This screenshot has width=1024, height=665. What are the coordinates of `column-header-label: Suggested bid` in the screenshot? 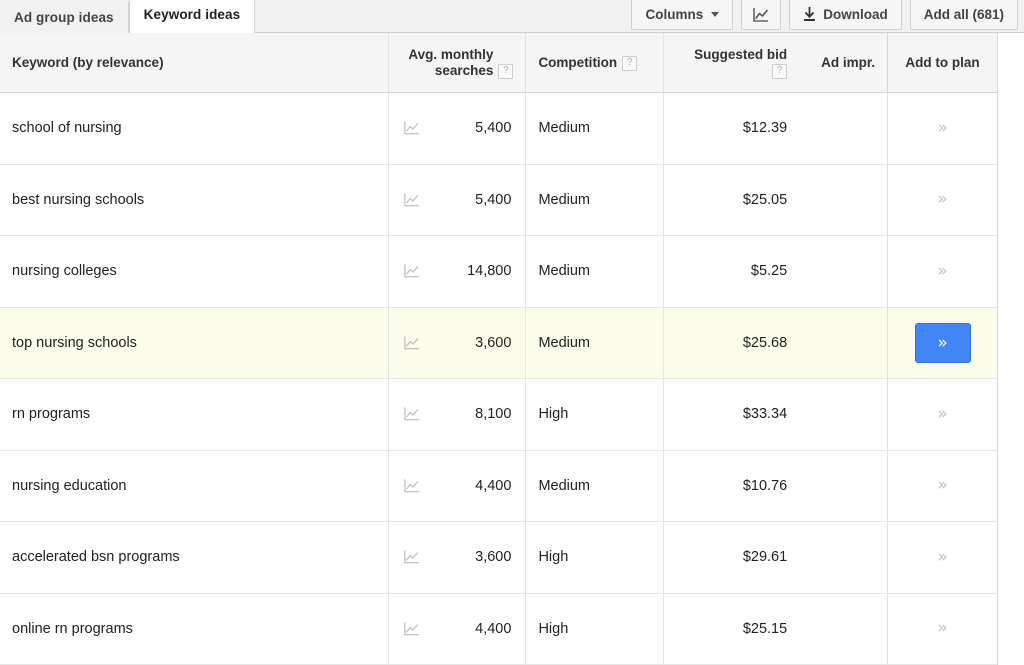 It's located at (740, 55).